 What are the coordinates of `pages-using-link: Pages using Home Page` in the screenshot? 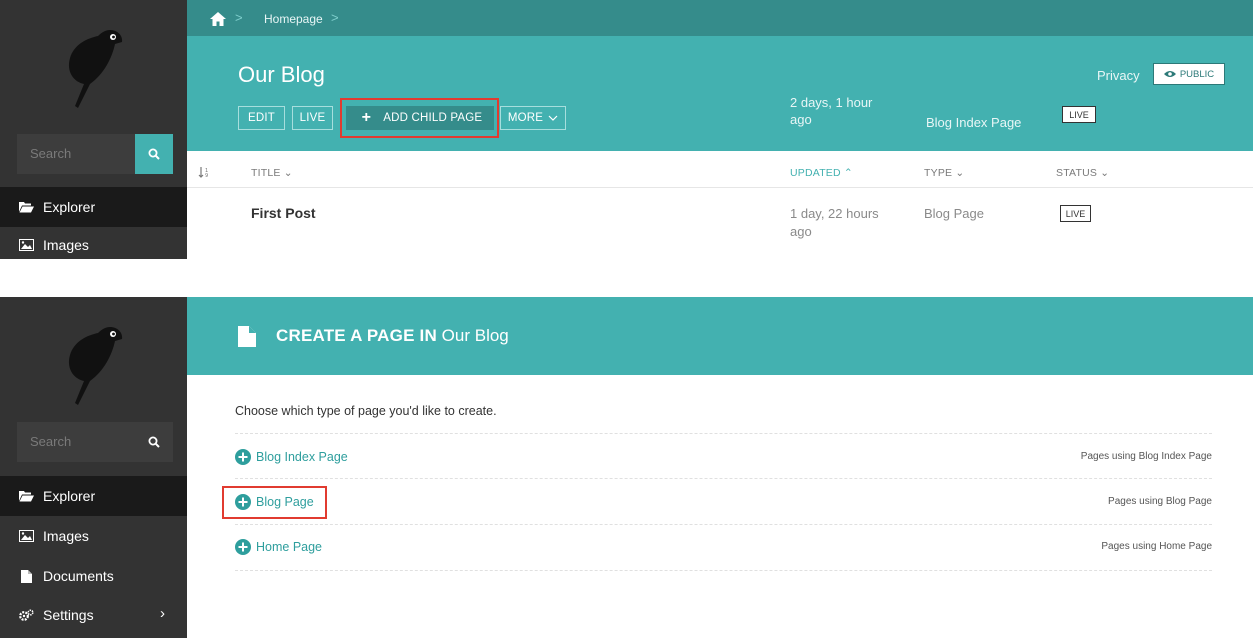 It's located at (1156, 546).